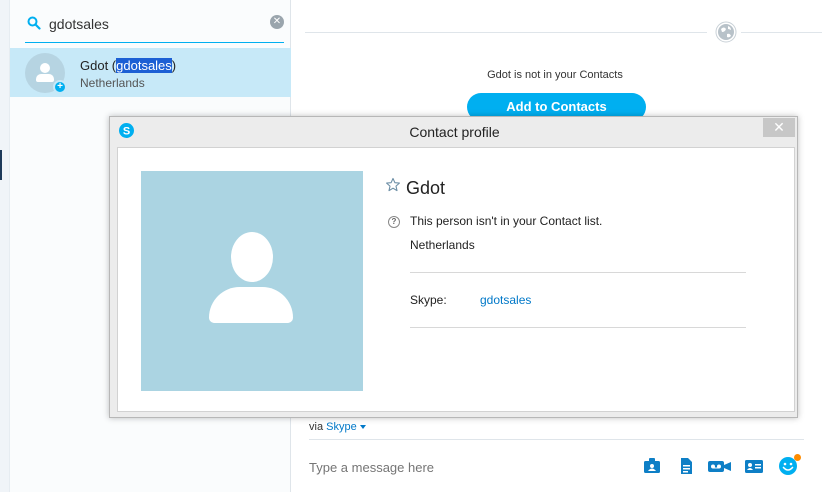 The image size is (822, 492). What do you see at coordinates (362, 427) in the screenshot?
I see `chevron-down-icon` at bounding box center [362, 427].